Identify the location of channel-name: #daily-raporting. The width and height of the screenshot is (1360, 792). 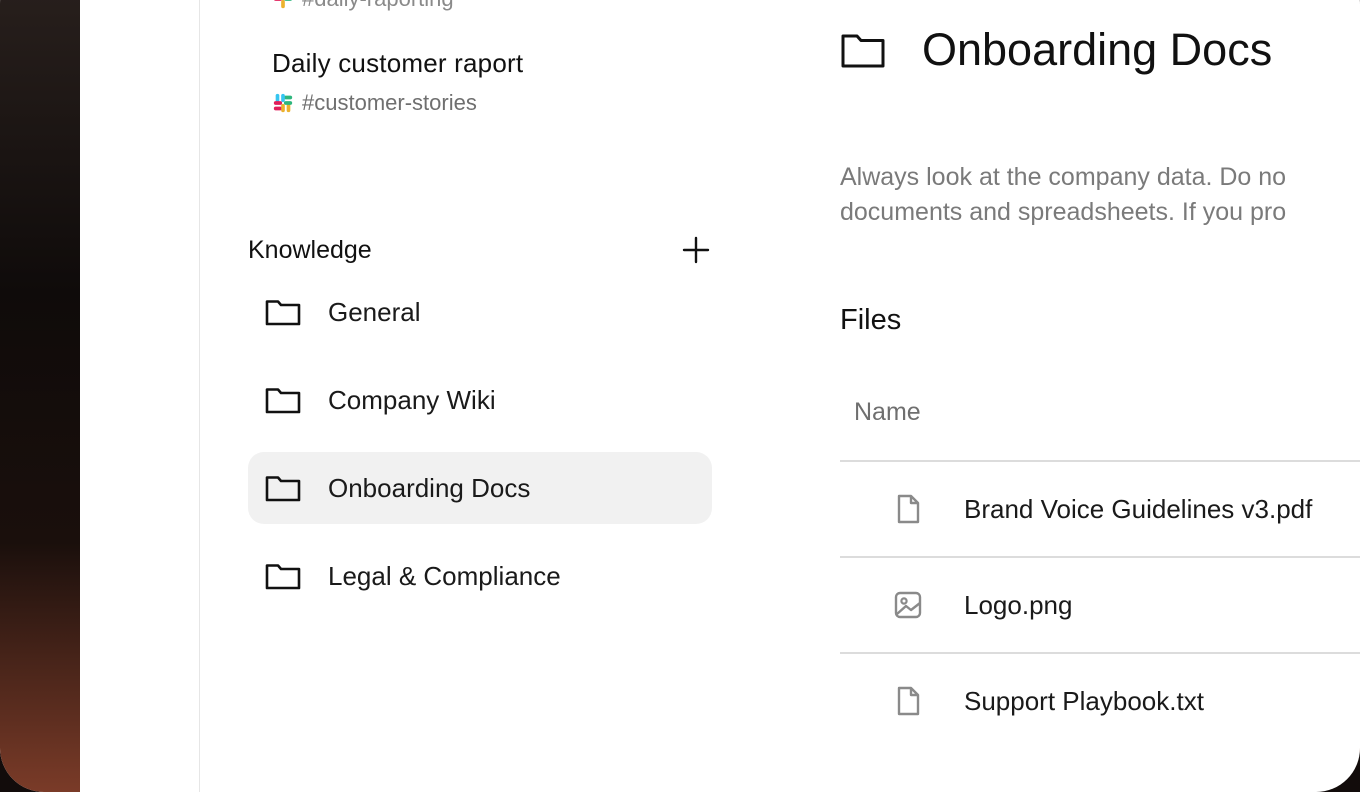
(378, 6).